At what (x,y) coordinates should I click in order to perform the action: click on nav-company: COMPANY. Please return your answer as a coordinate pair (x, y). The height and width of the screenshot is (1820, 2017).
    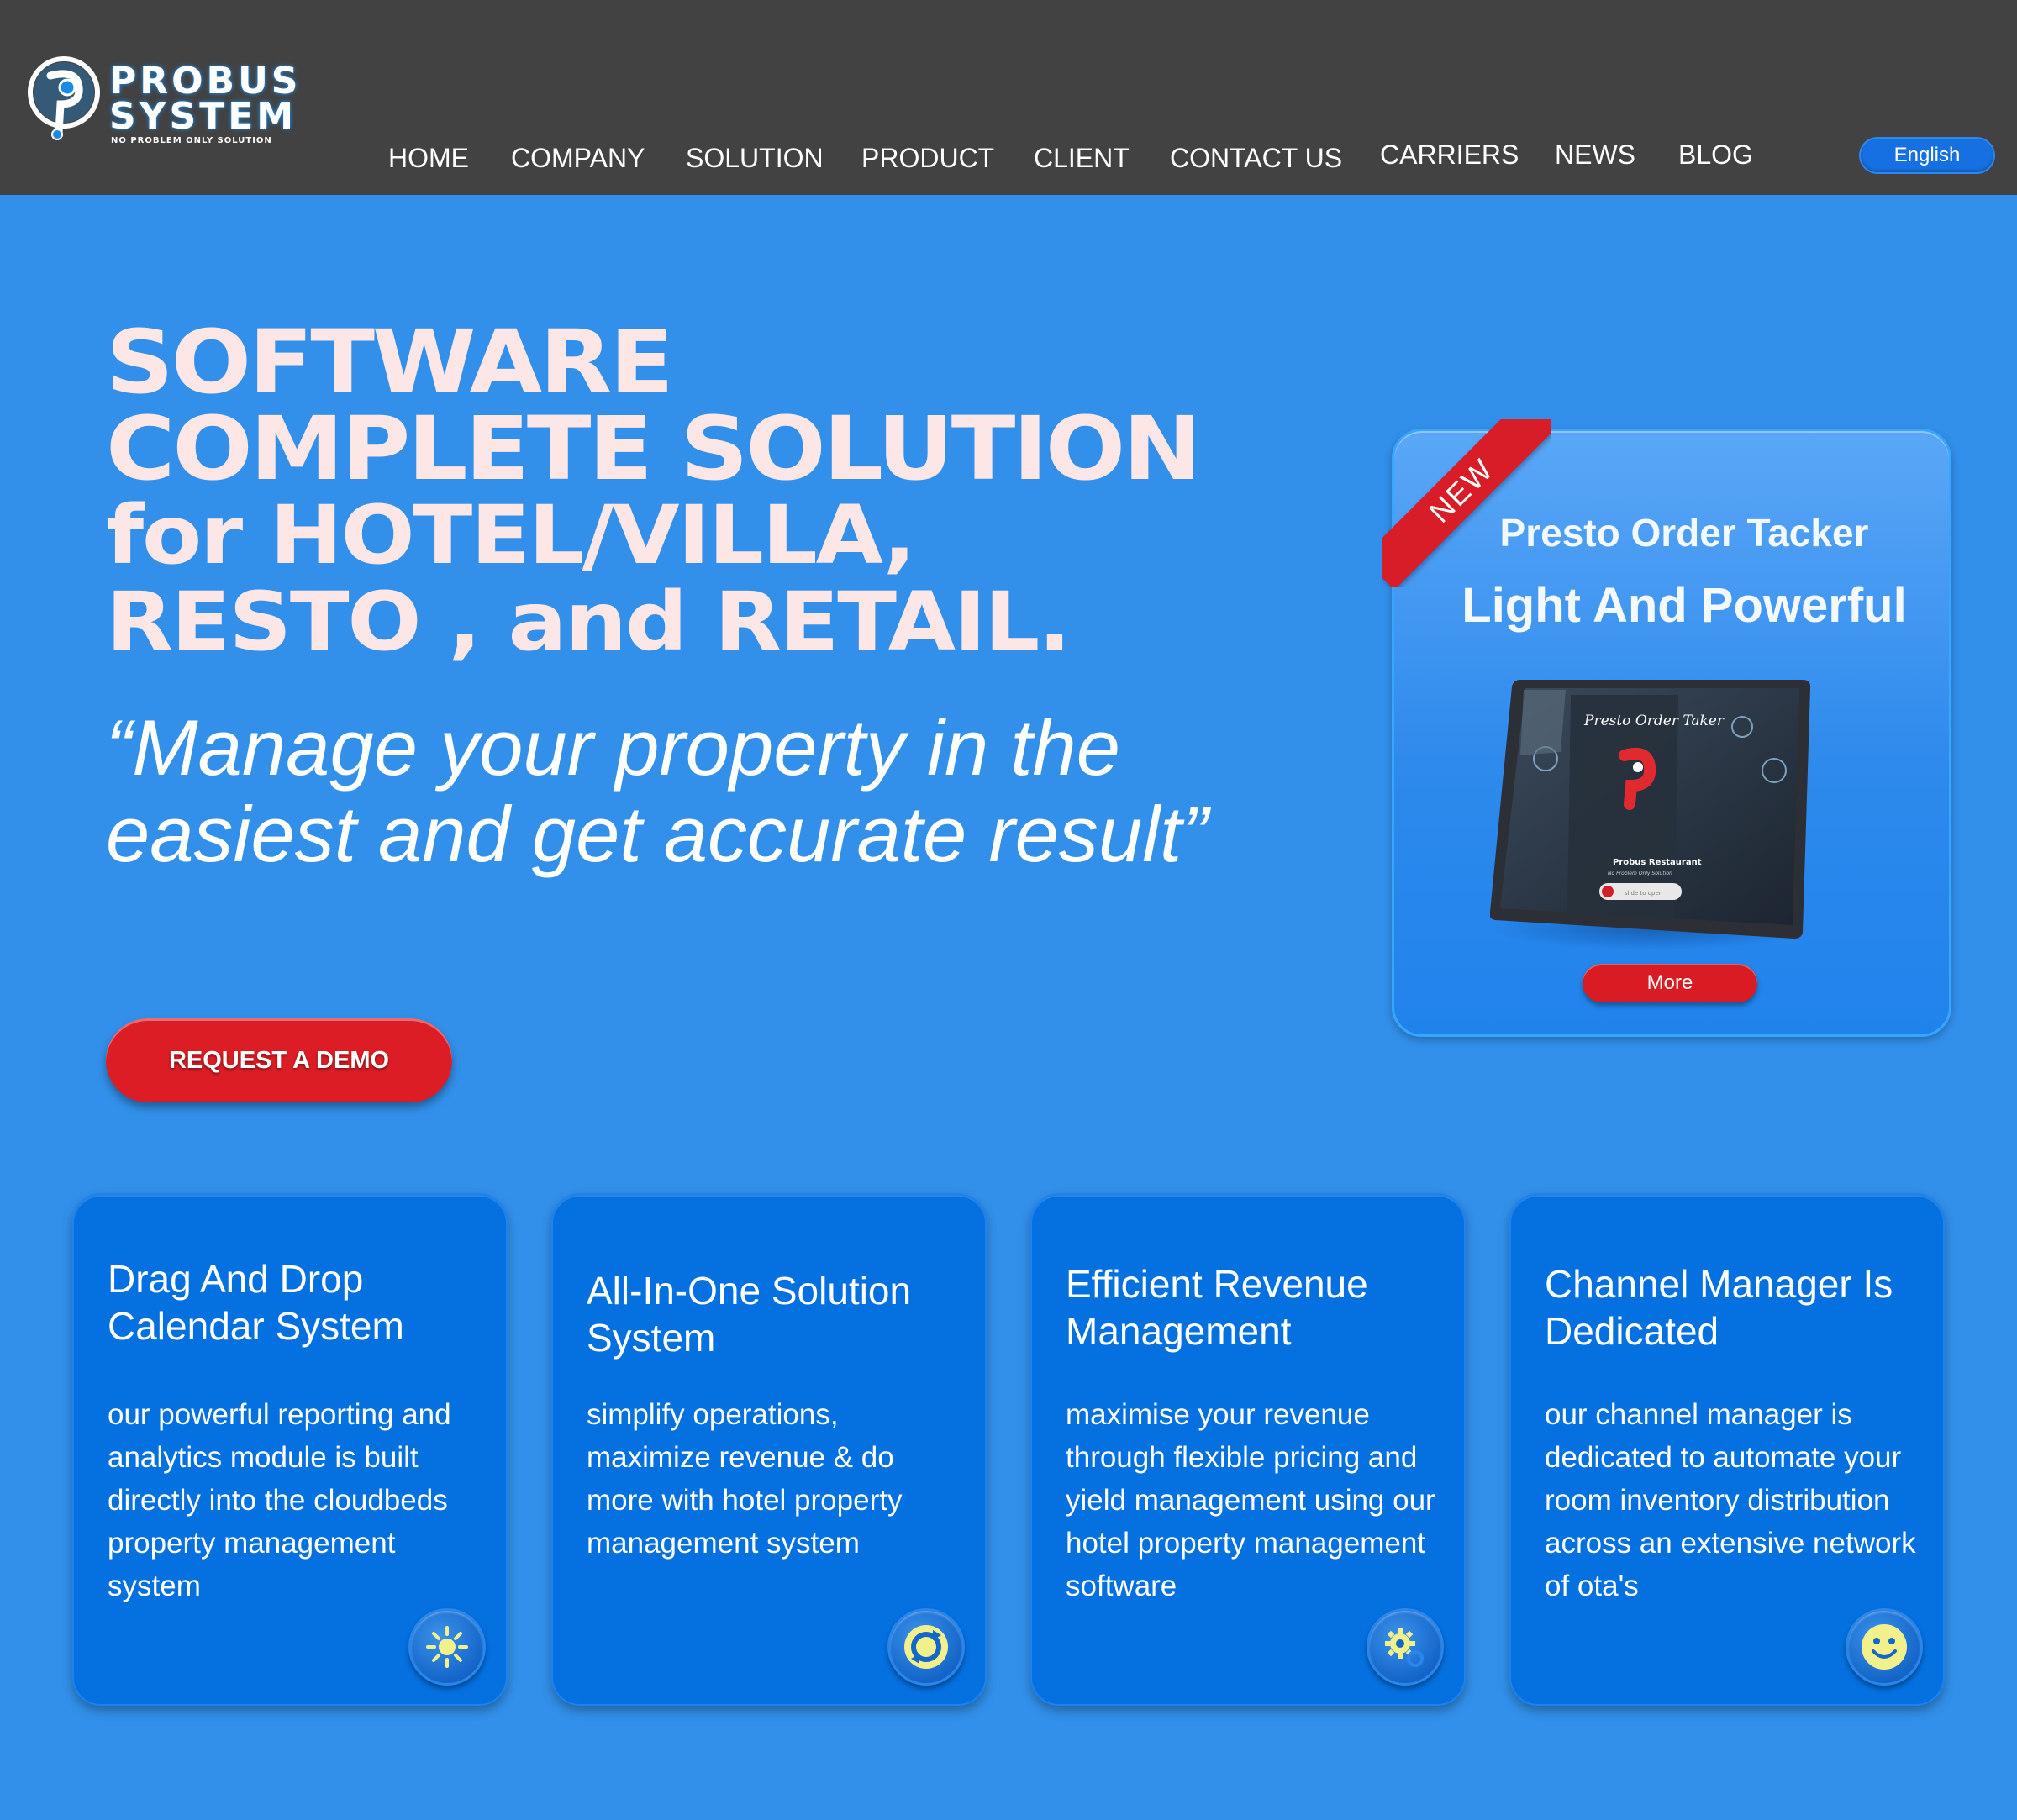
    Looking at the image, I should click on (578, 158).